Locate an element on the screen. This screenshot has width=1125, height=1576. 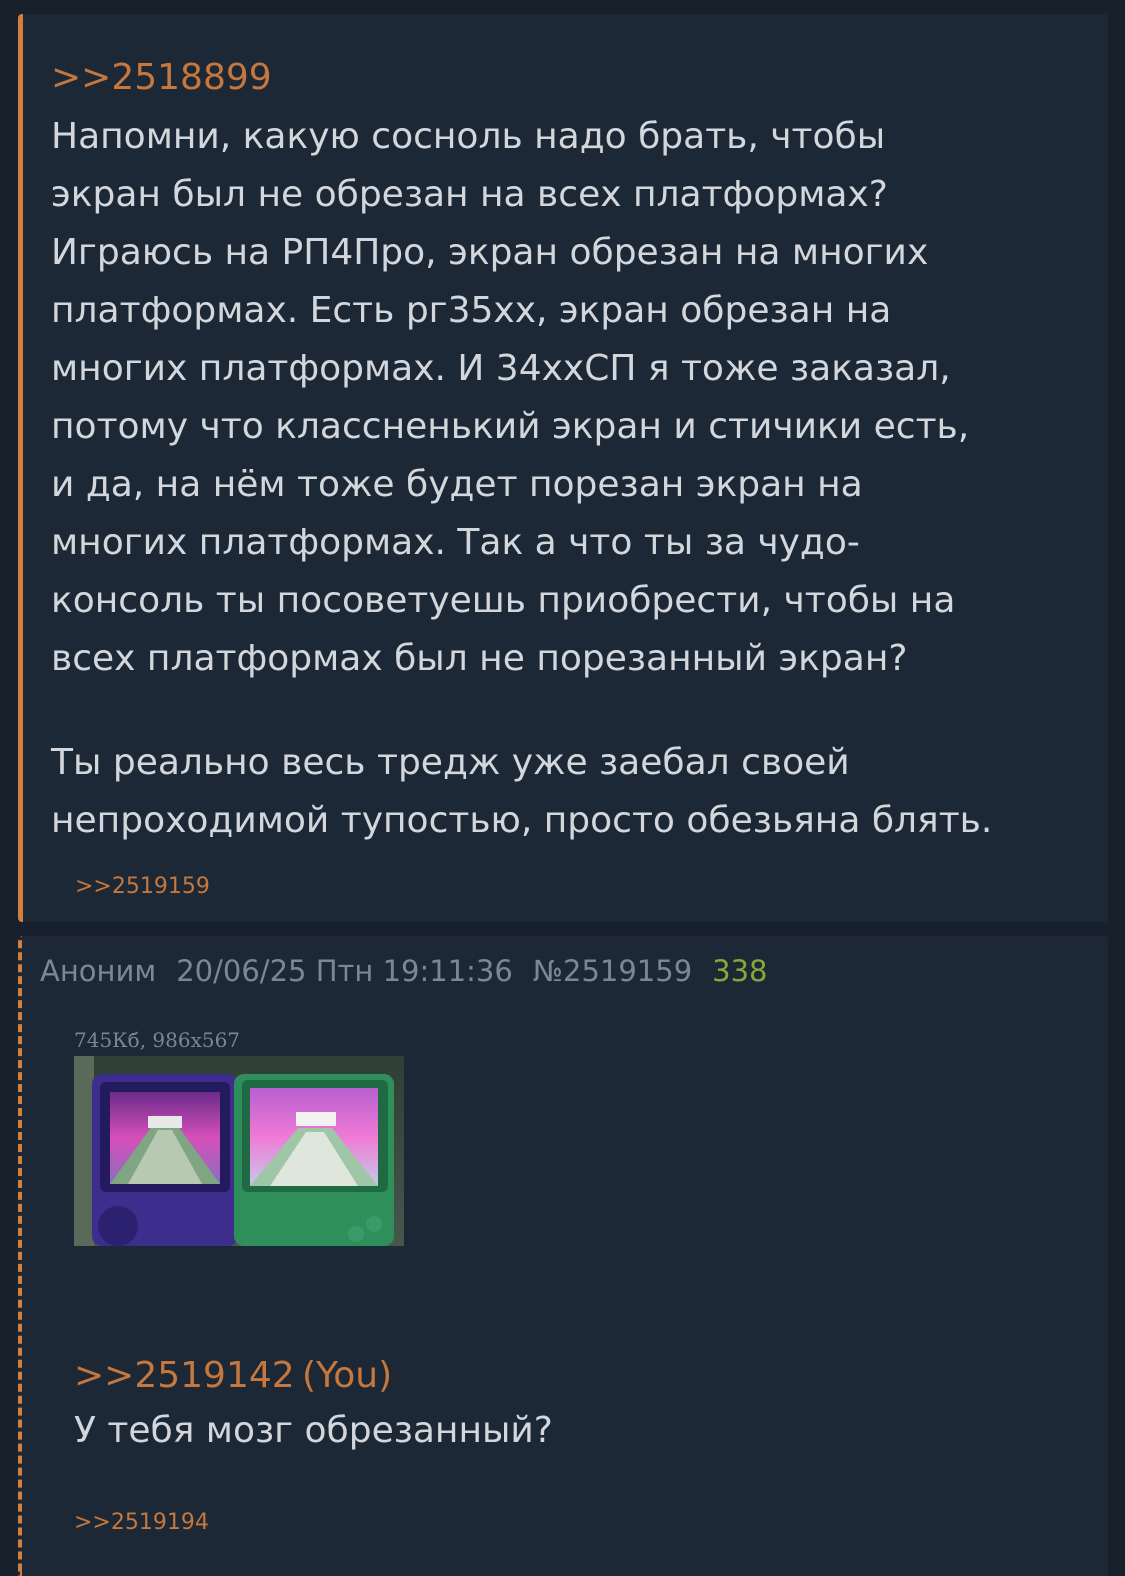
handheld-consoles-image is located at coordinates (239, 1151).